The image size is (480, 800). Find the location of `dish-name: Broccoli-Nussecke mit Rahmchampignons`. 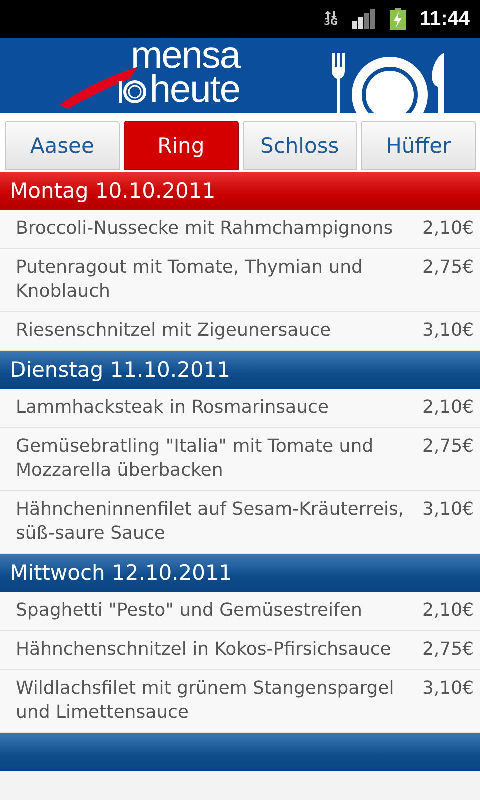

dish-name: Broccoli-Nussecke mit Rahmchampignons is located at coordinates (205, 229).